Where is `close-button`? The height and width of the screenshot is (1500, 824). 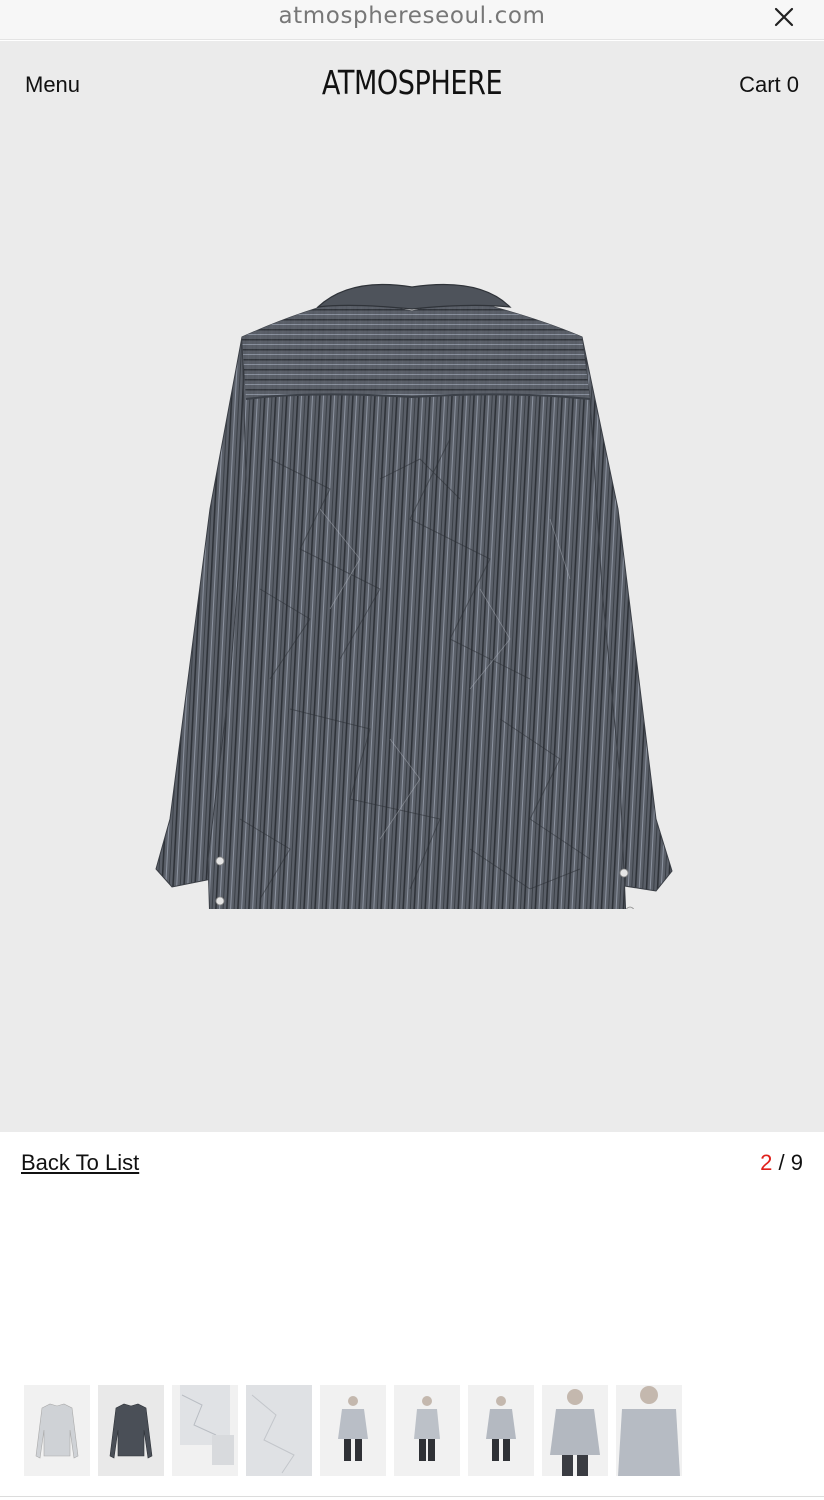 close-button is located at coordinates (784, 17).